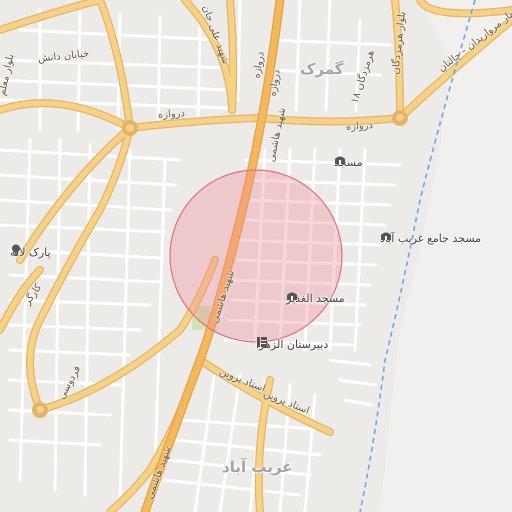  Describe the element at coordinates (292, 343) in the screenshot. I see `poi-dabirestan-zahra: دبیرستان الزهرا` at that location.